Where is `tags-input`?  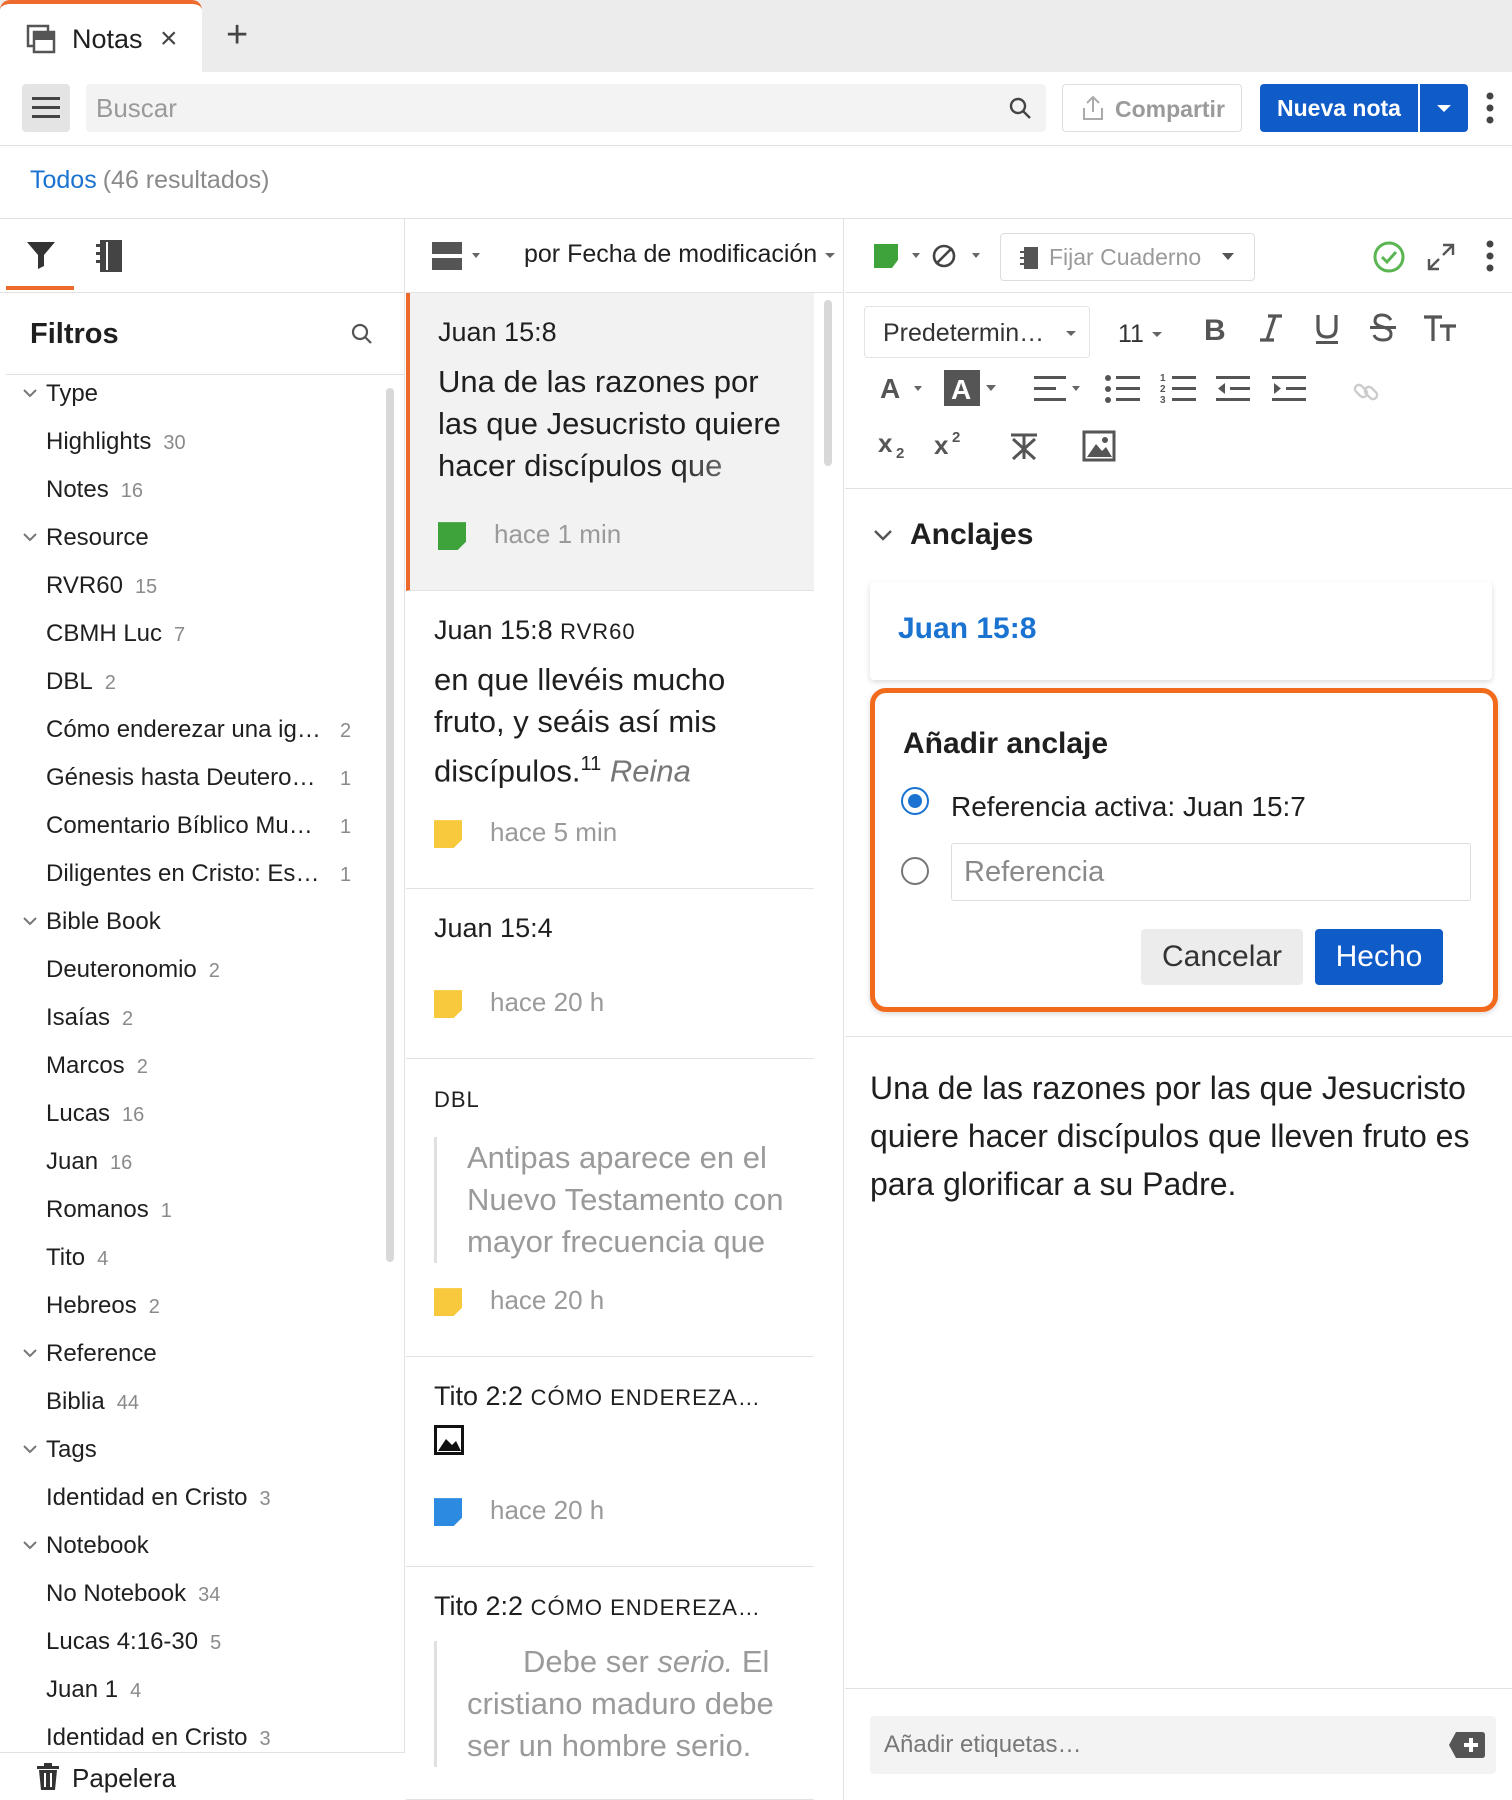
tags-input is located at coordinates (1154, 1745).